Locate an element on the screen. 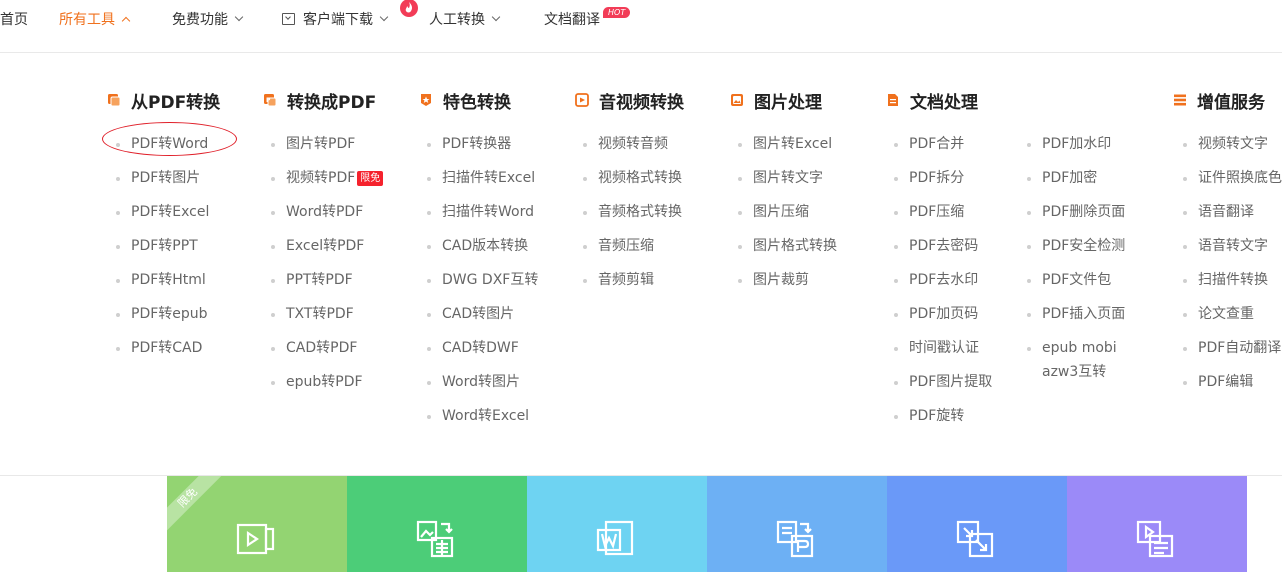  menu-item-pdf-encrypt: PDF加密 is located at coordinates (1069, 178).